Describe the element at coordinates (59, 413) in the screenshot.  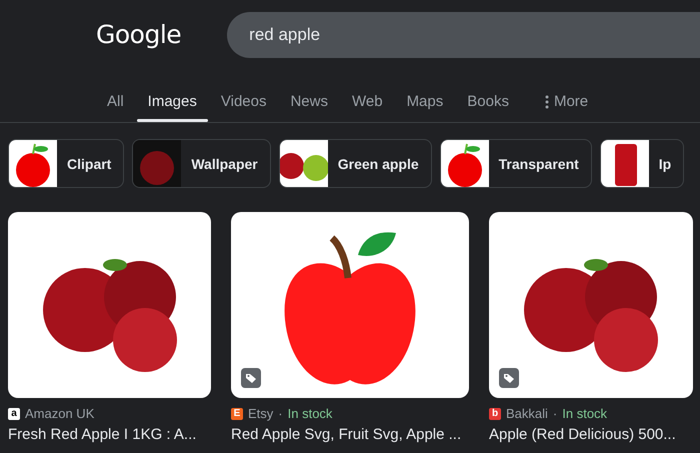
I see `source-name: Amazon UK` at that location.